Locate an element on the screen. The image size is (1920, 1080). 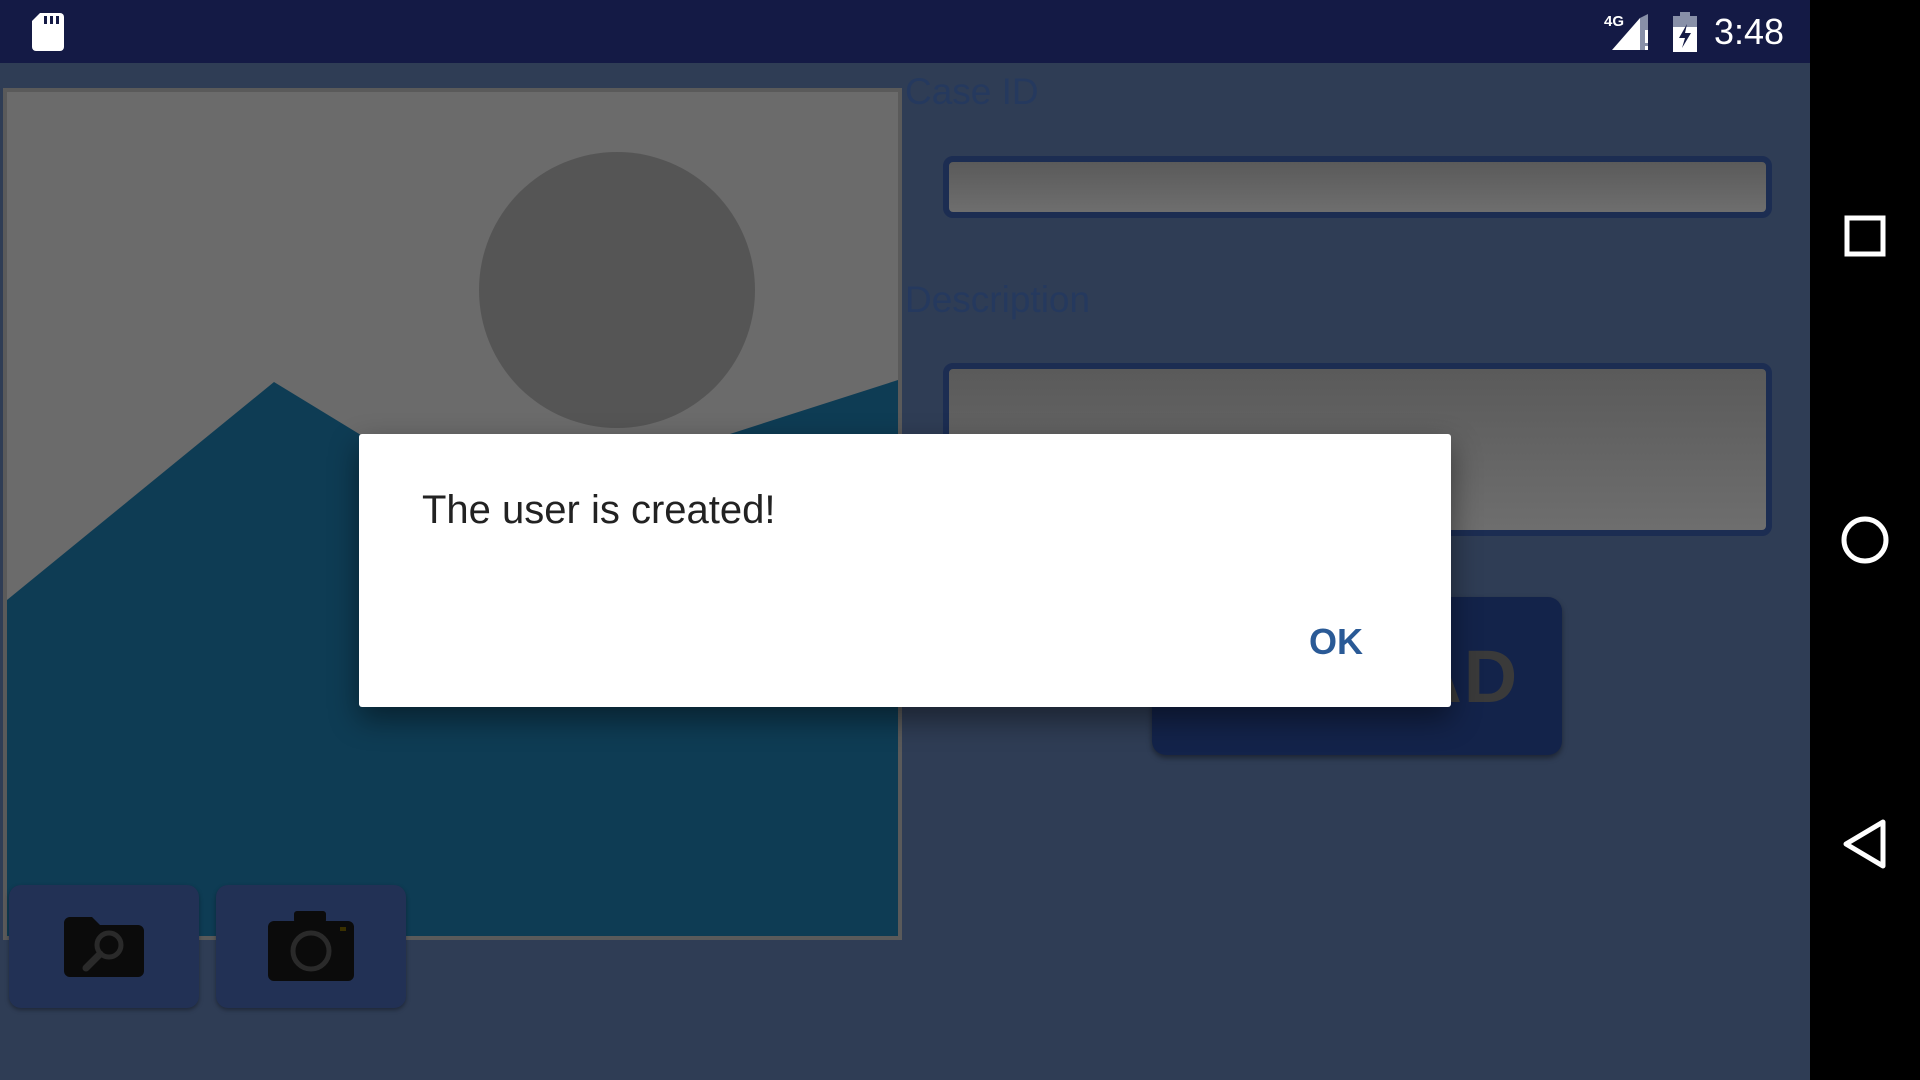
home-button is located at coordinates (1865, 540).